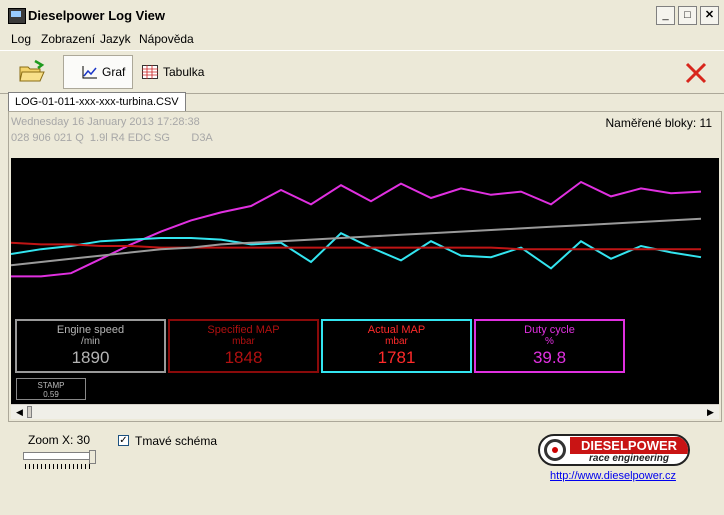 The image size is (724, 515). What do you see at coordinates (114, 72) in the screenshot?
I see `tab-graph-label: Graf` at bounding box center [114, 72].